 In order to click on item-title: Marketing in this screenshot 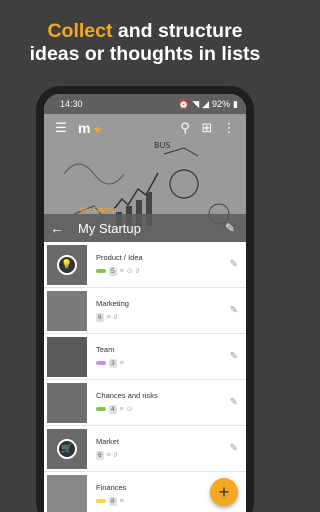, I will do `click(112, 303)`.